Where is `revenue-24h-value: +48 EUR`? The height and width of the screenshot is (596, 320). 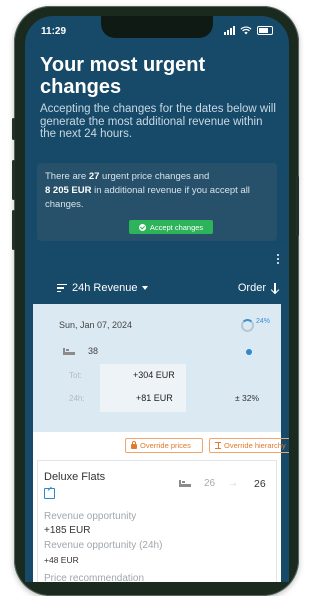
revenue-24h-value: +48 EUR is located at coordinates (61, 560).